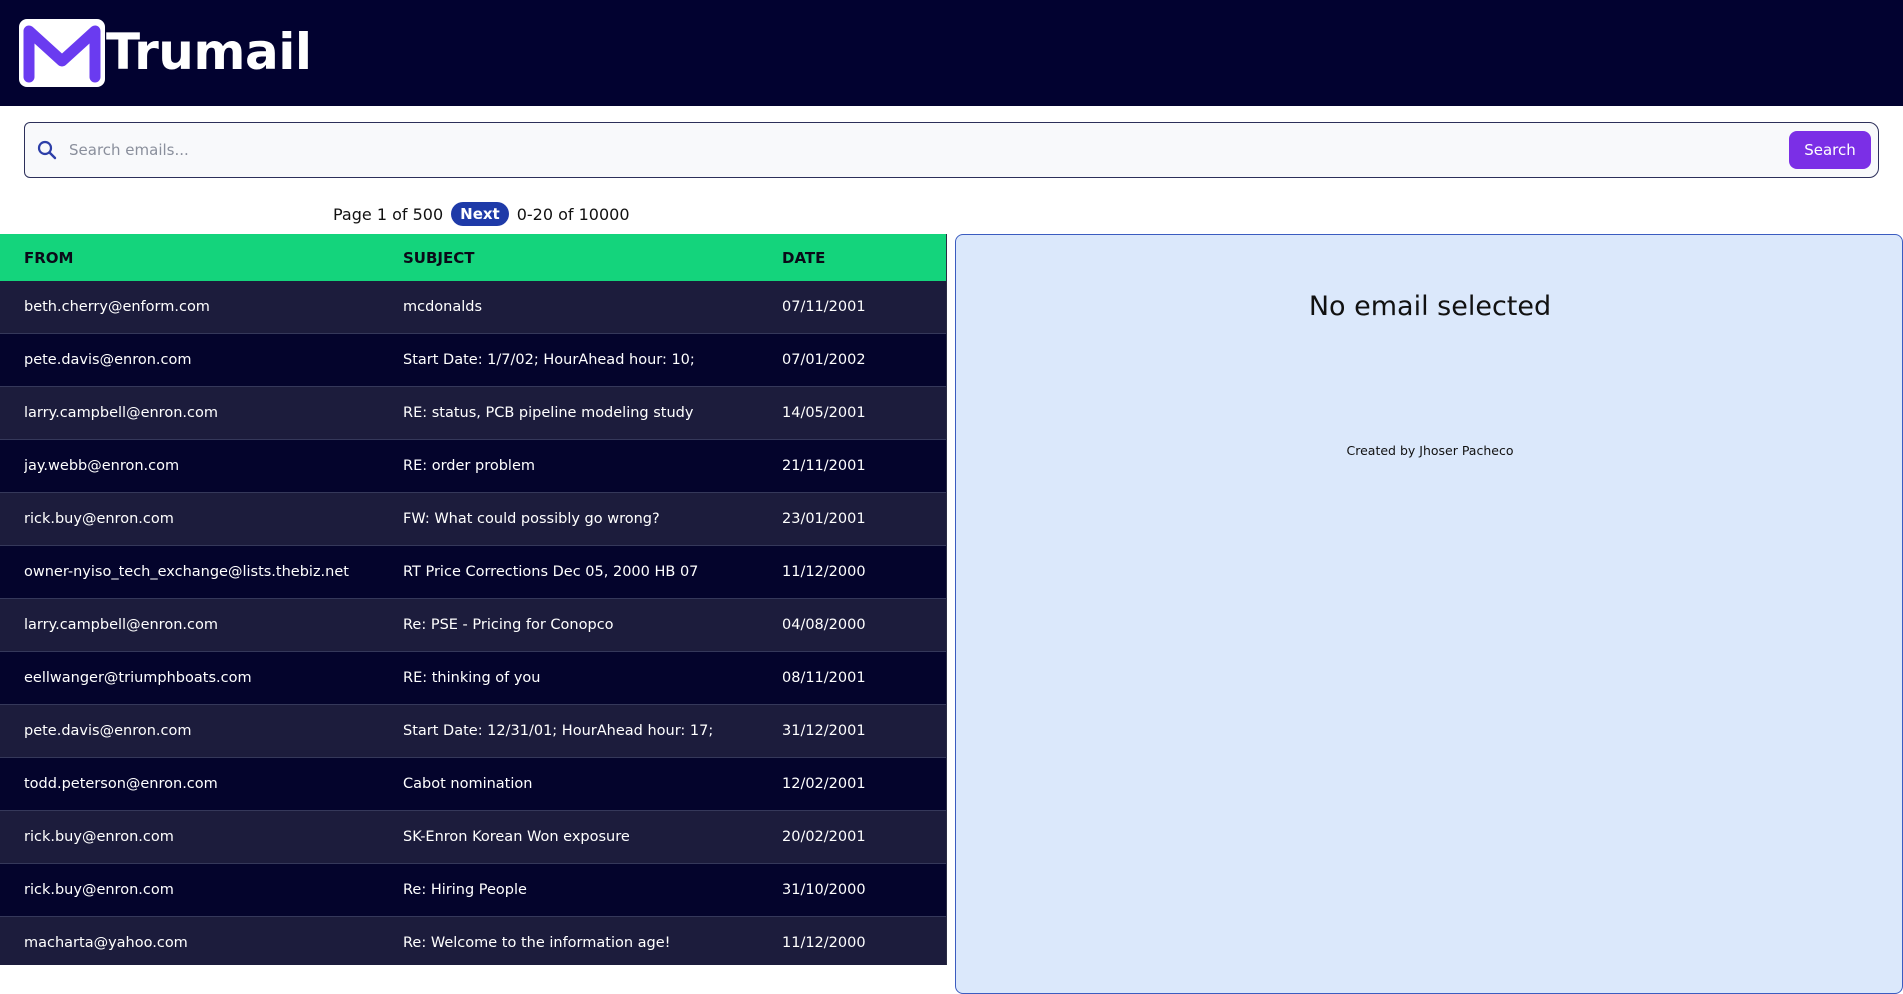 This screenshot has height=994, width=1903. Describe the element at coordinates (388, 214) in the screenshot. I see `page-indicator: Page 1 of 500` at that location.